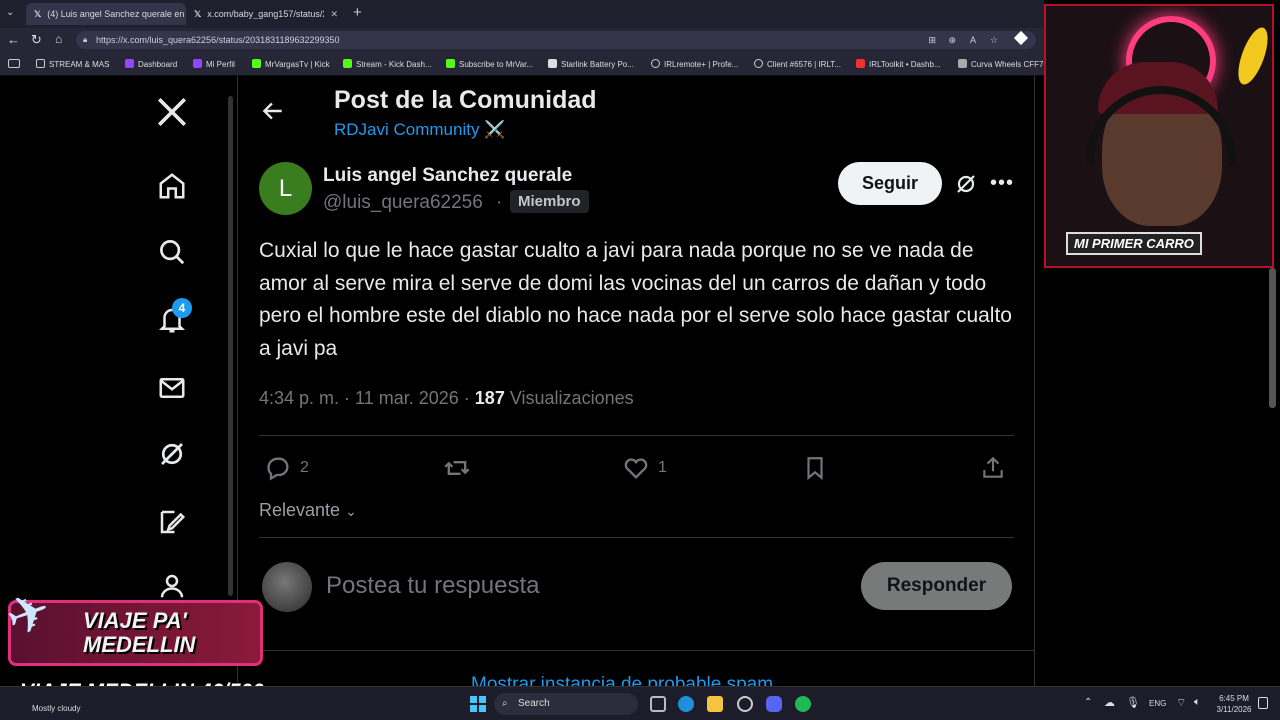  I want to click on heart-icon, so click(636, 468).